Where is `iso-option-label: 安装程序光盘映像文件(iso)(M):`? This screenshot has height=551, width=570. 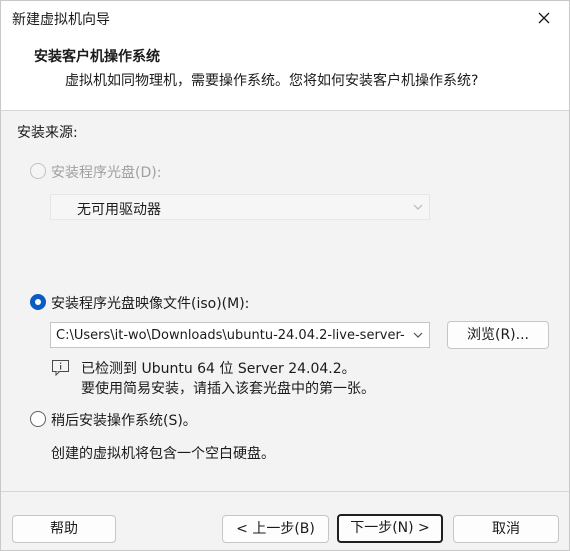 iso-option-label: 安装程序光盘映像文件(iso)(M): is located at coordinates (150, 304).